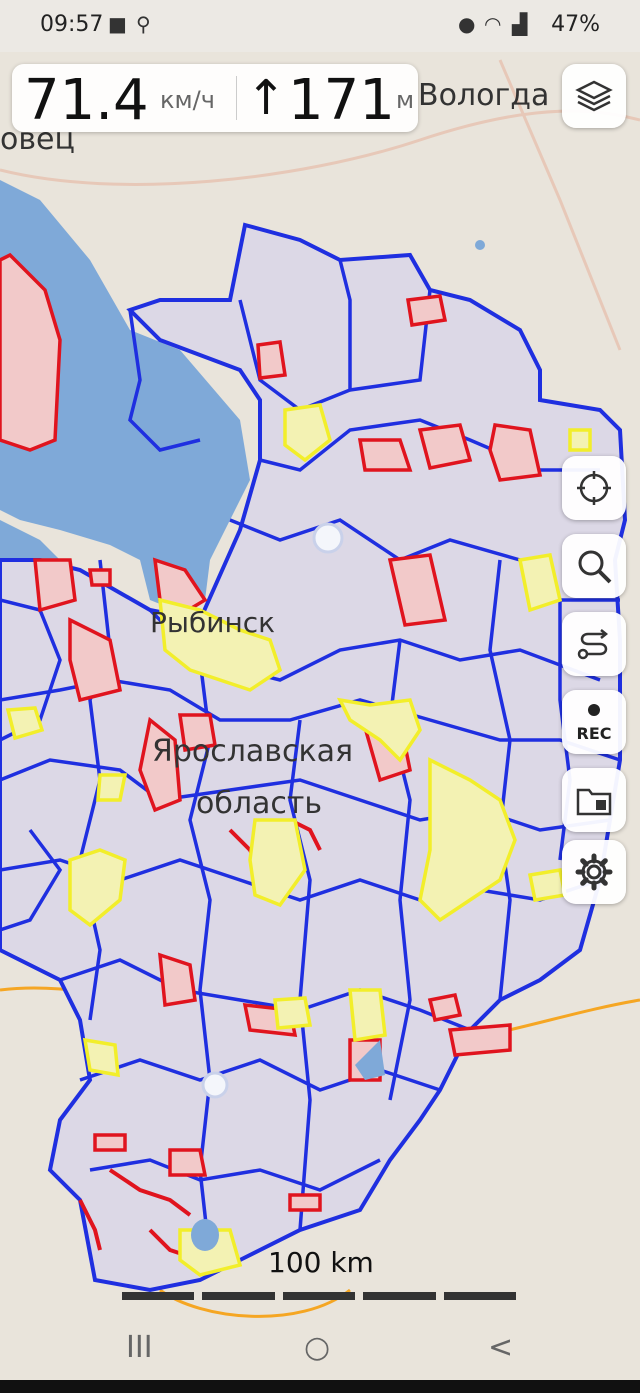 The height and width of the screenshot is (1393, 640). What do you see at coordinates (319, 1296) in the screenshot?
I see `scale-bar` at bounding box center [319, 1296].